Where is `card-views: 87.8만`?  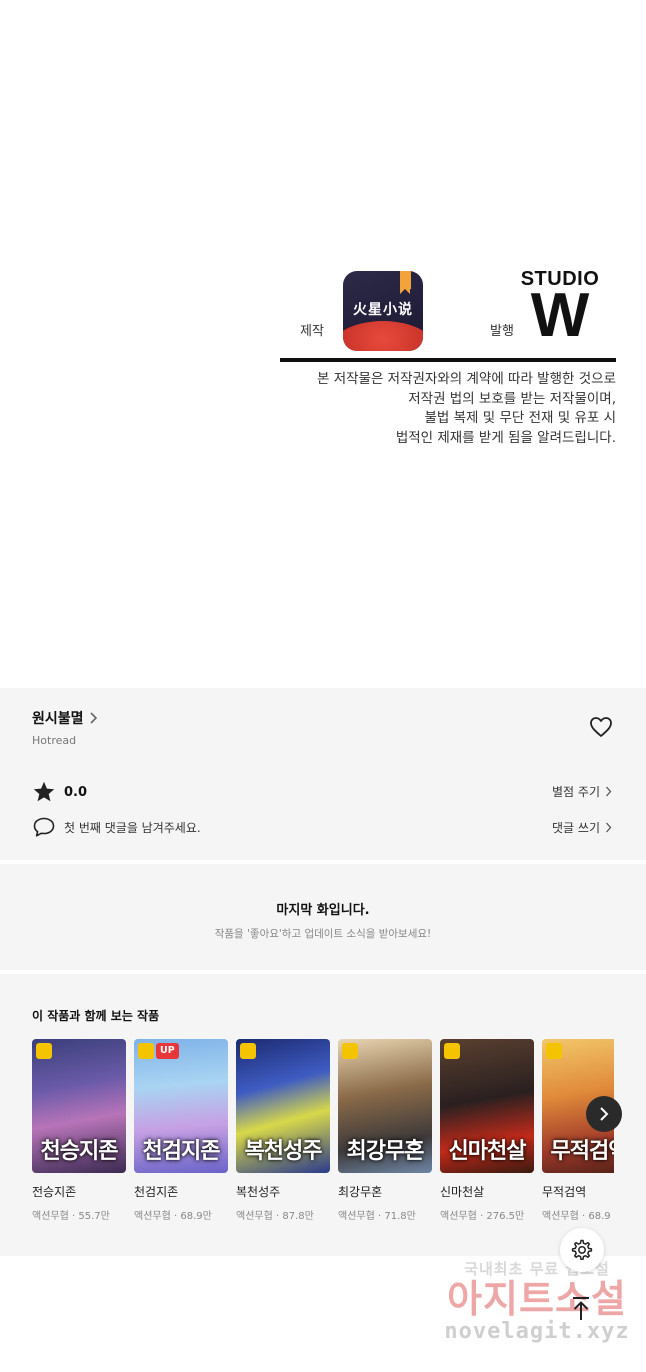 card-views: 87.8만 is located at coordinates (298, 1216).